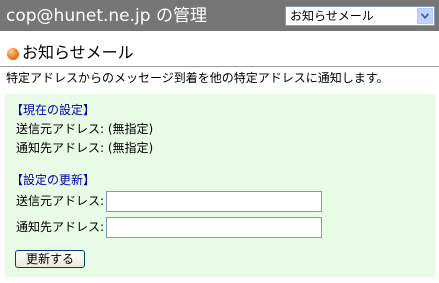  Describe the element at coordinates (85, 129) in the screenshot. I see `current-sender-address: 送信元アドレス: (無指定)` at that location.